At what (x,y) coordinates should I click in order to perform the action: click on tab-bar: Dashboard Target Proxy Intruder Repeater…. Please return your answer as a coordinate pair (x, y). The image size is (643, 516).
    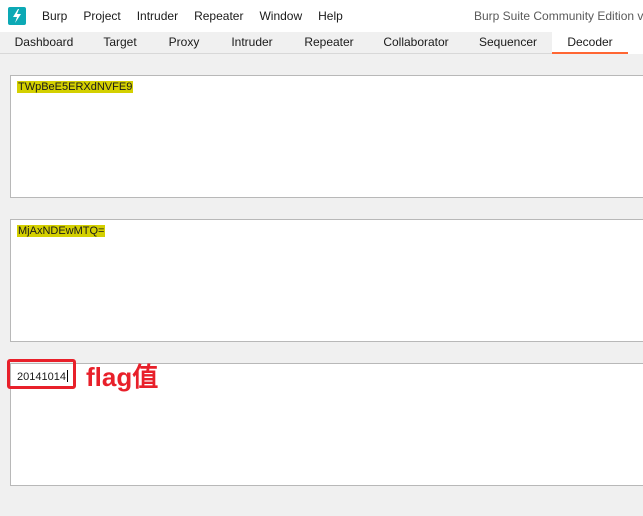
    Looking at the image, I should click on (321, 43).